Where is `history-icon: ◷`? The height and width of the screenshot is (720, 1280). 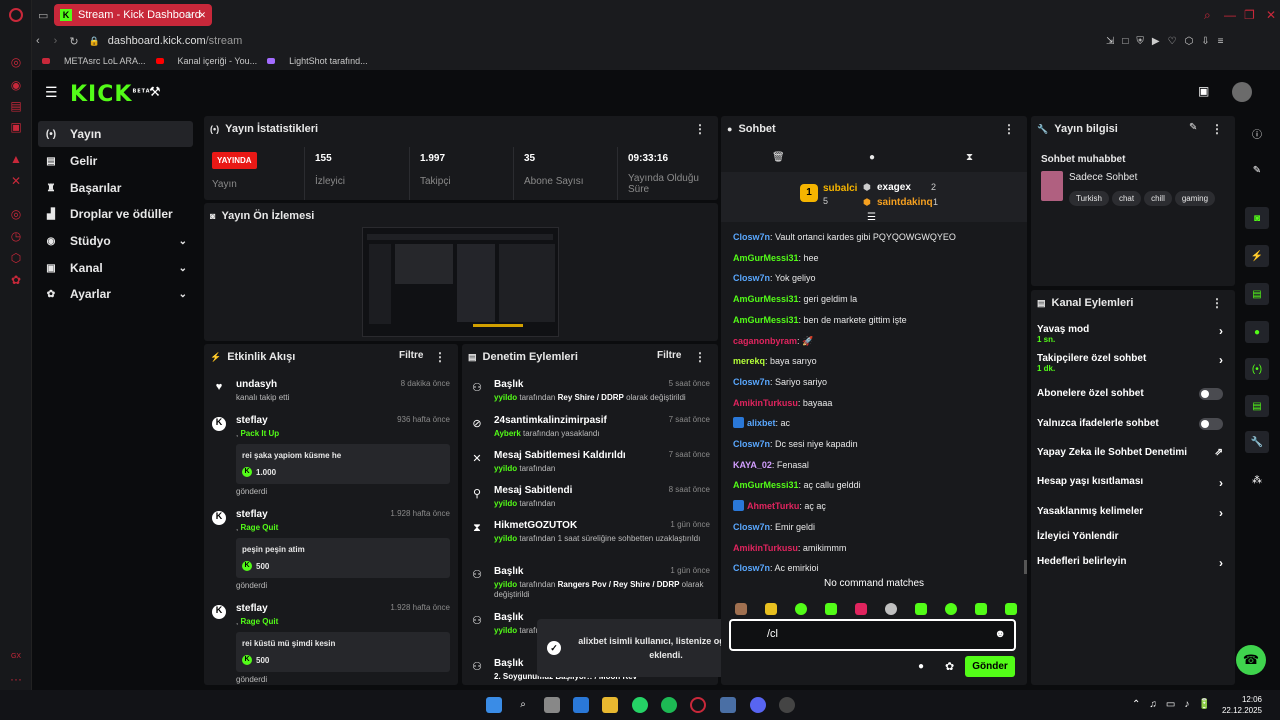 history-icon: ◷ is located at coordinates (16, 236).